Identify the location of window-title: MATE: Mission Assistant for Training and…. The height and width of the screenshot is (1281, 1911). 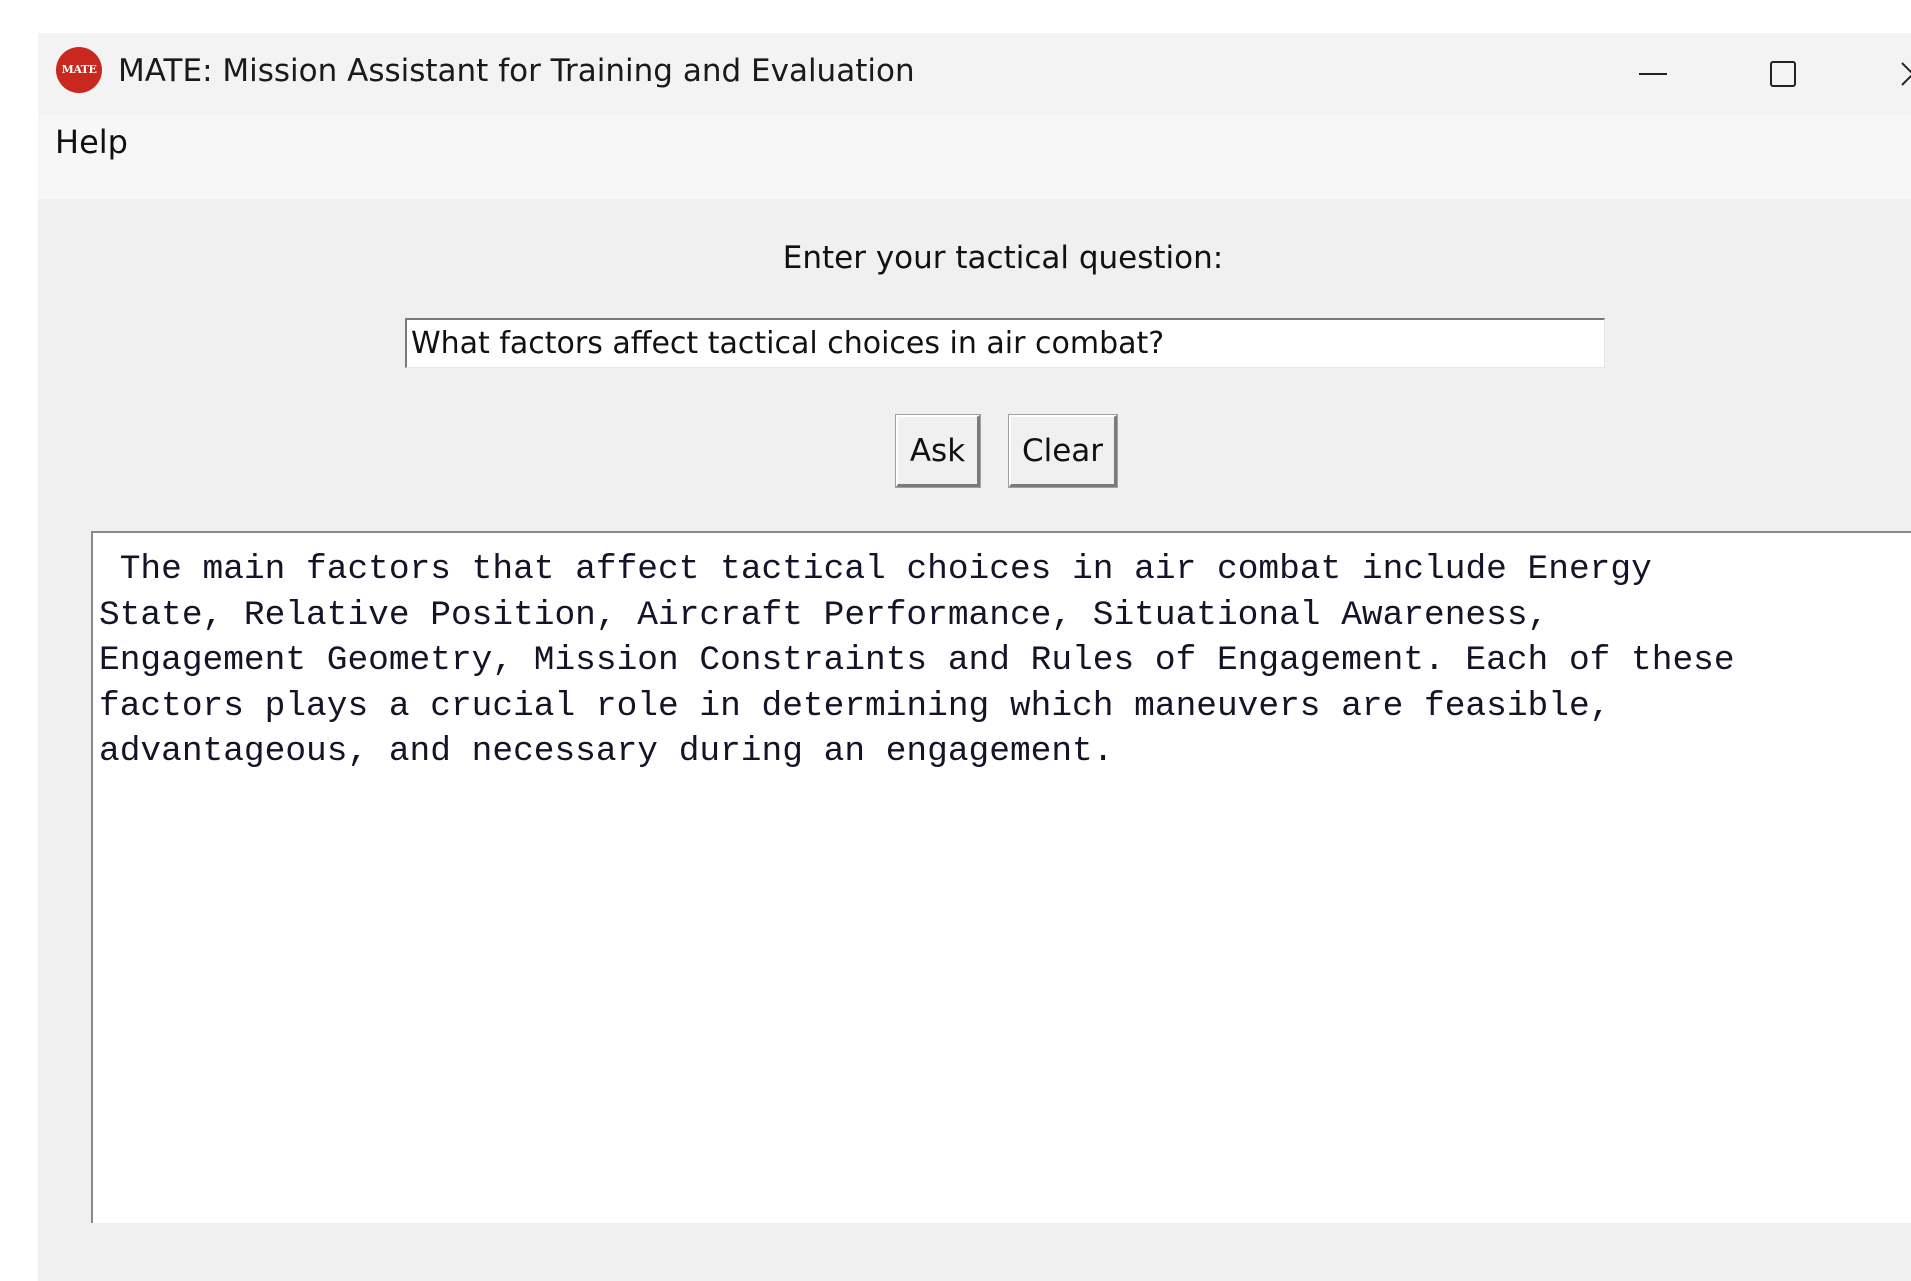
(516, 71).